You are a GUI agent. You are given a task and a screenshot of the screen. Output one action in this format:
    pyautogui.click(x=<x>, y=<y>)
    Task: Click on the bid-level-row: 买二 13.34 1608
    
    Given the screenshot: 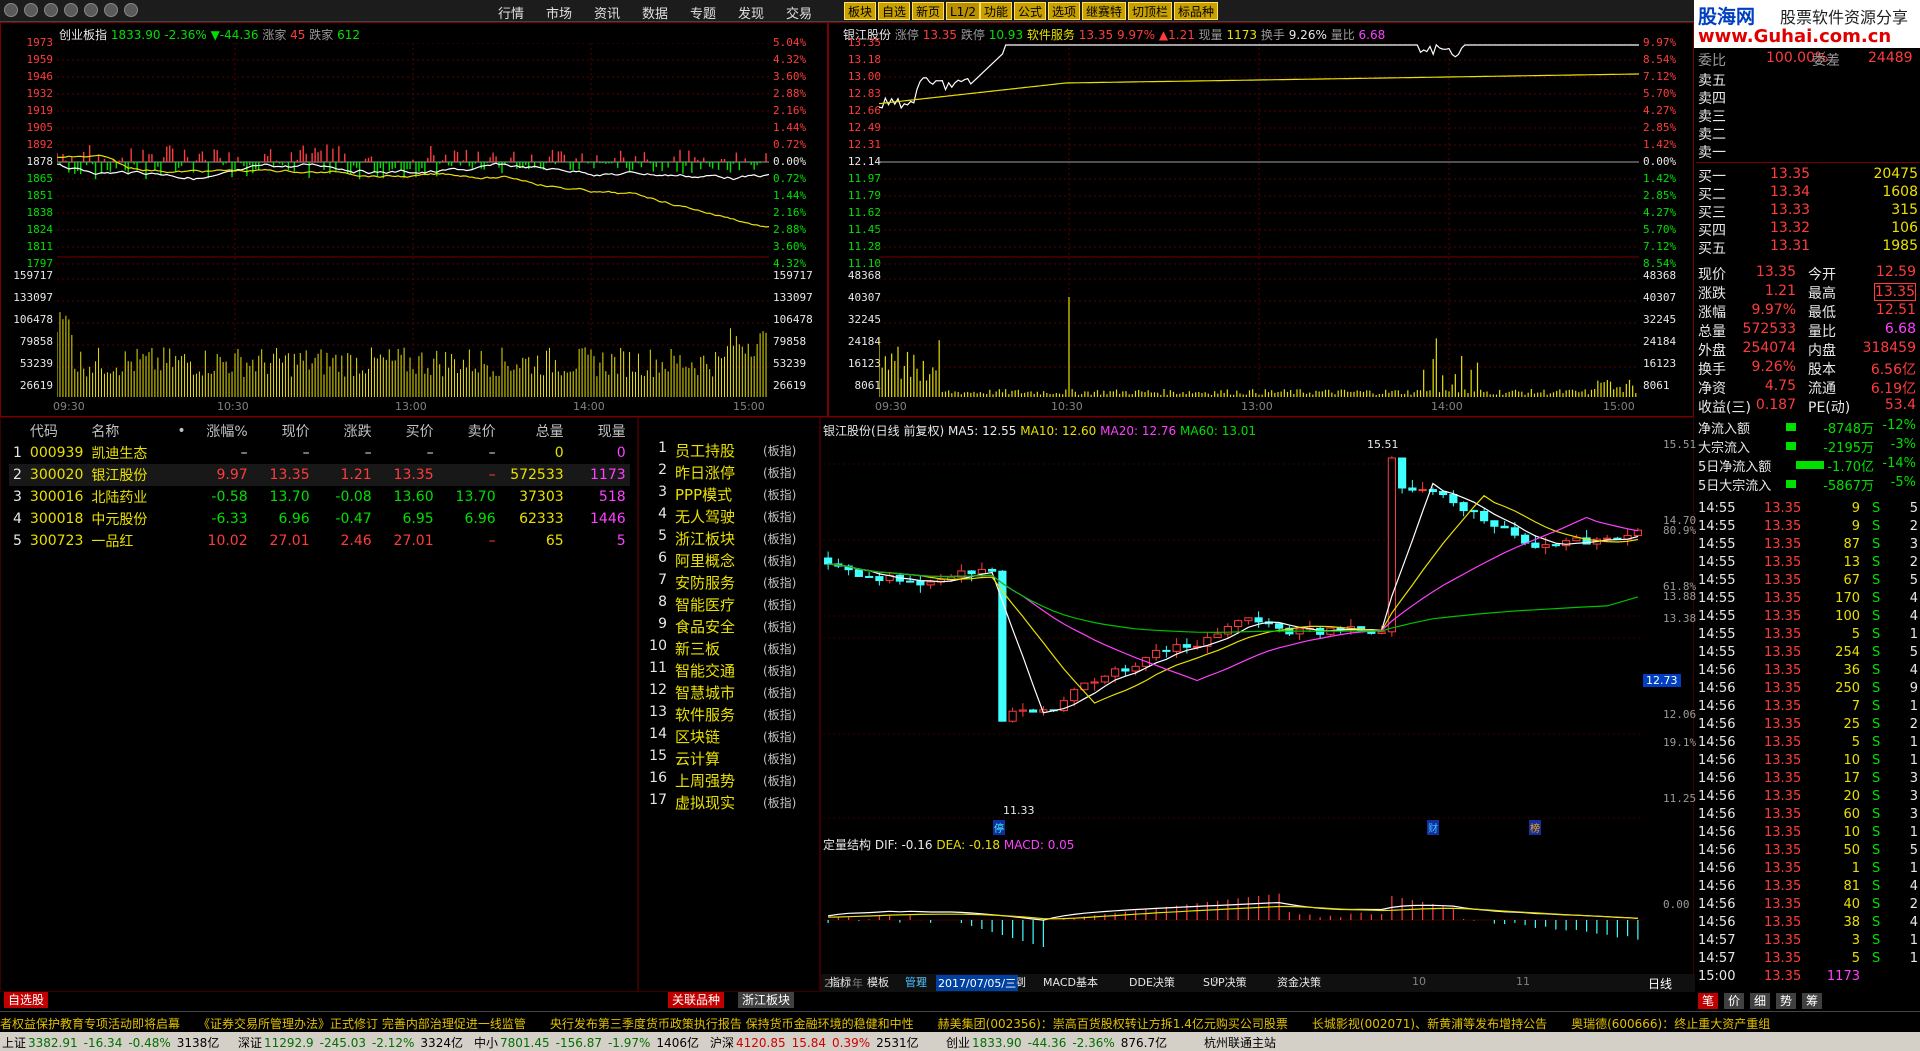 What is the action you would take?
    pyautogui.click(x=1808, y=193)
    